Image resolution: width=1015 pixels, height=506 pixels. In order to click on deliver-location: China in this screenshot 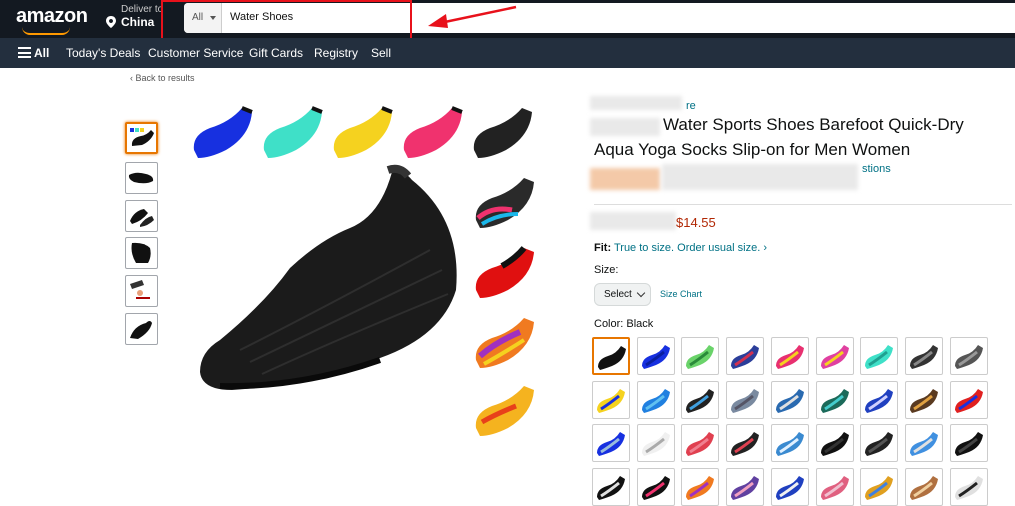, I will do `click(138, 22)`.